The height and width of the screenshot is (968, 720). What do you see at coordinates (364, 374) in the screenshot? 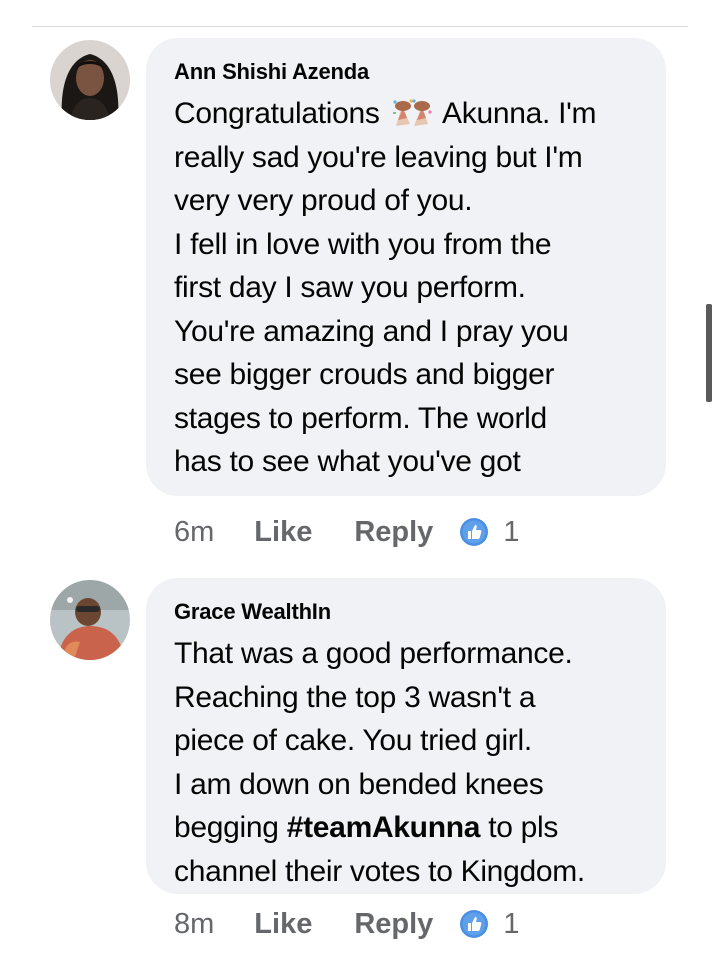
I see `comment-line: see bigger crouds and bigger` at bounding box center [364, 374].